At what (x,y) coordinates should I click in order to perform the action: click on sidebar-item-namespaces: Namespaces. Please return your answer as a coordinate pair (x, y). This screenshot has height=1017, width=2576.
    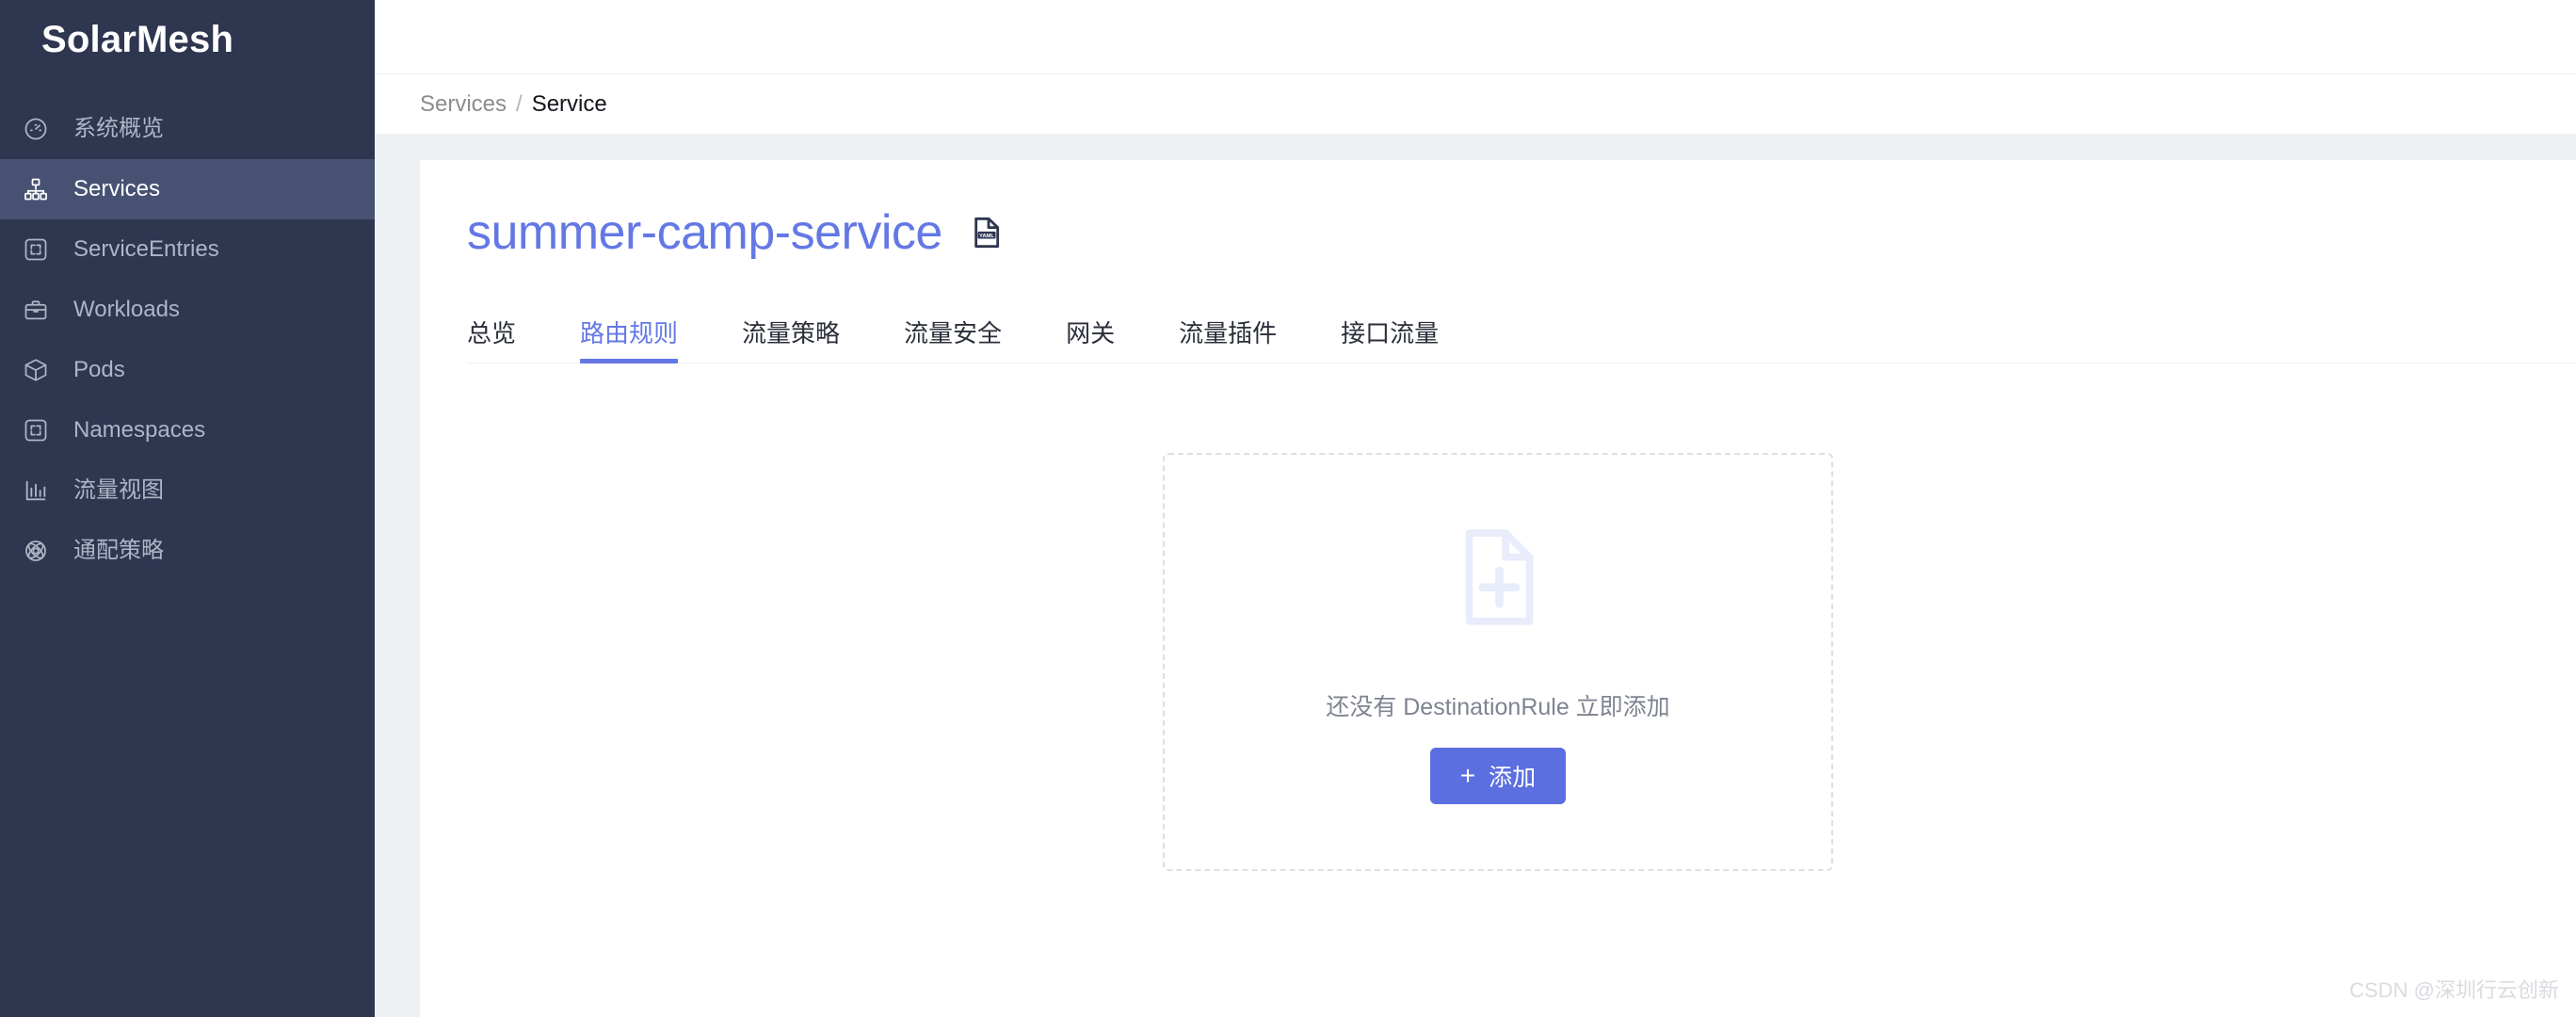
    Looking at the image, I should click on (187, 430).